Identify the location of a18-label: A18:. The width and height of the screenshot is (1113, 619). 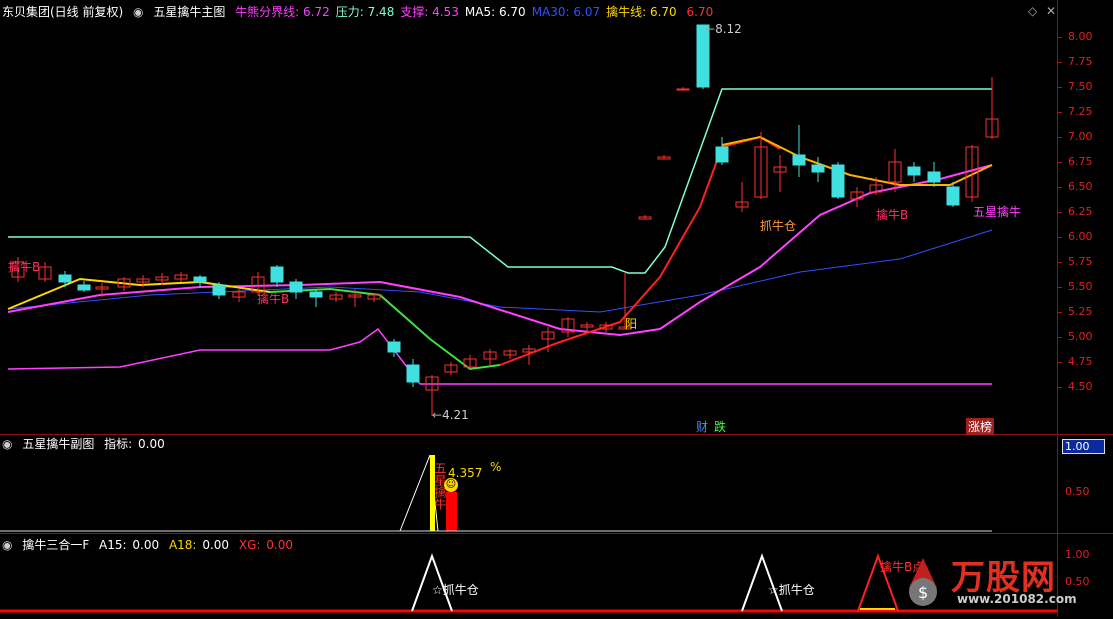
(182, 545).